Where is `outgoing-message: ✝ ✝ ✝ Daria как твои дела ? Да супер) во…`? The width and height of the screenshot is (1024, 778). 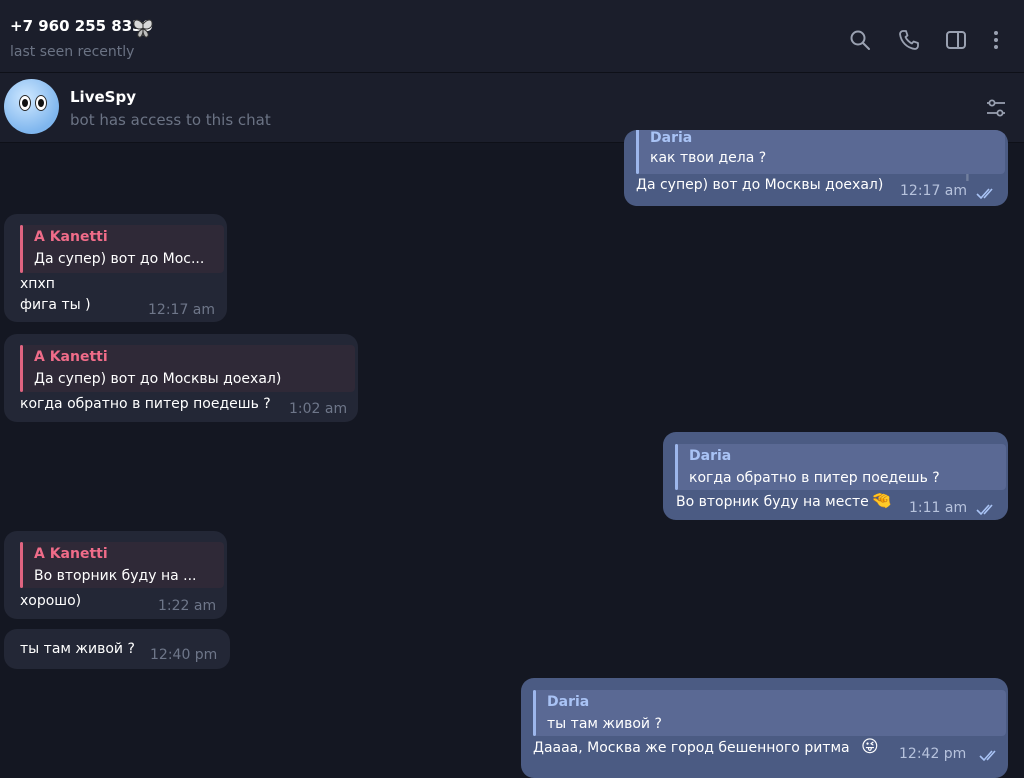 outgoing-message: ✝ ✝ ✝ Daria как твои дела ? Да супер) во… is located at coordinates (816, 168).